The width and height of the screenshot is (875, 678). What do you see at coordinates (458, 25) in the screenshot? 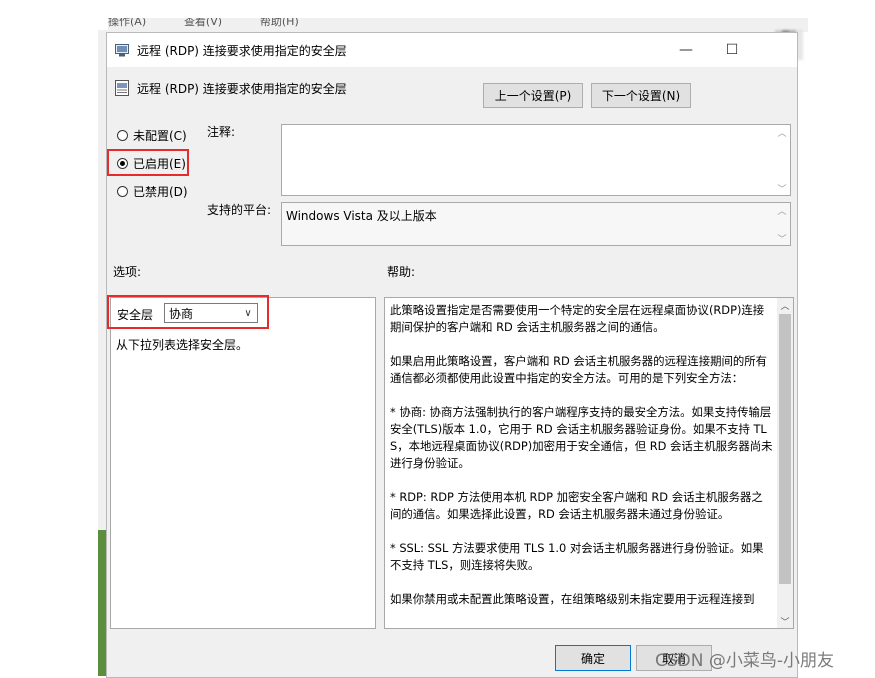
I see `background-menubar: 操作(A) 查看(V) 帮助(H)` at bounding box center [458, 25].